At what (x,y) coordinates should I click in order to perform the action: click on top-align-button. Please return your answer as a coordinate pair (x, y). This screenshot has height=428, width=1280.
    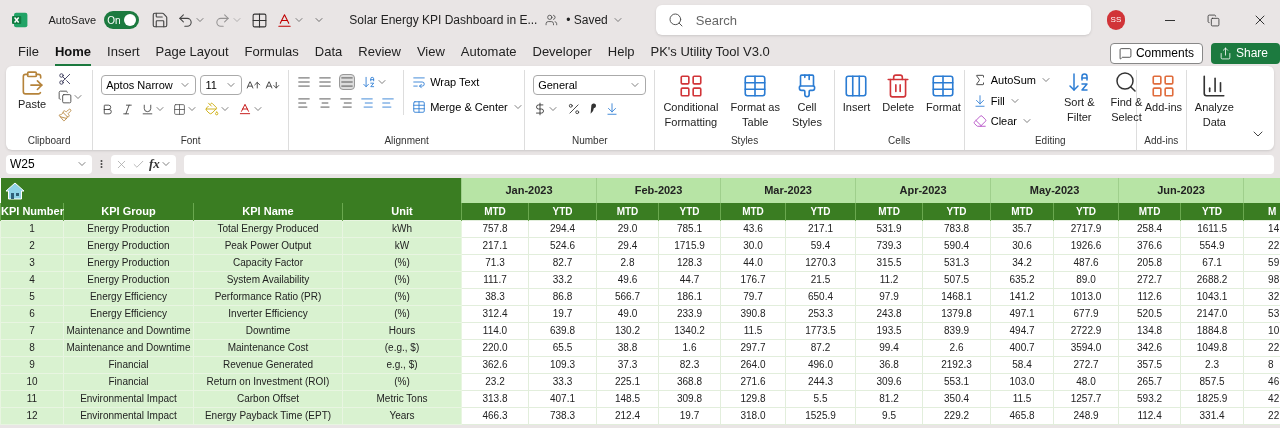
    Looking at the image, I should click on (304, 82).